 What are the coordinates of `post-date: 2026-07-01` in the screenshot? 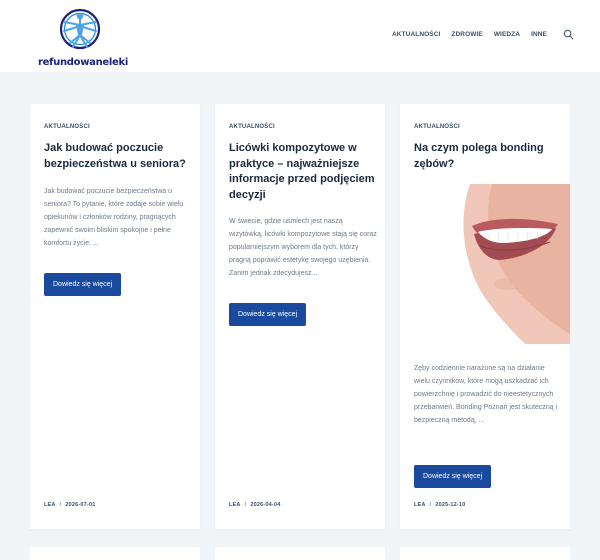 It's located at (80, 505).